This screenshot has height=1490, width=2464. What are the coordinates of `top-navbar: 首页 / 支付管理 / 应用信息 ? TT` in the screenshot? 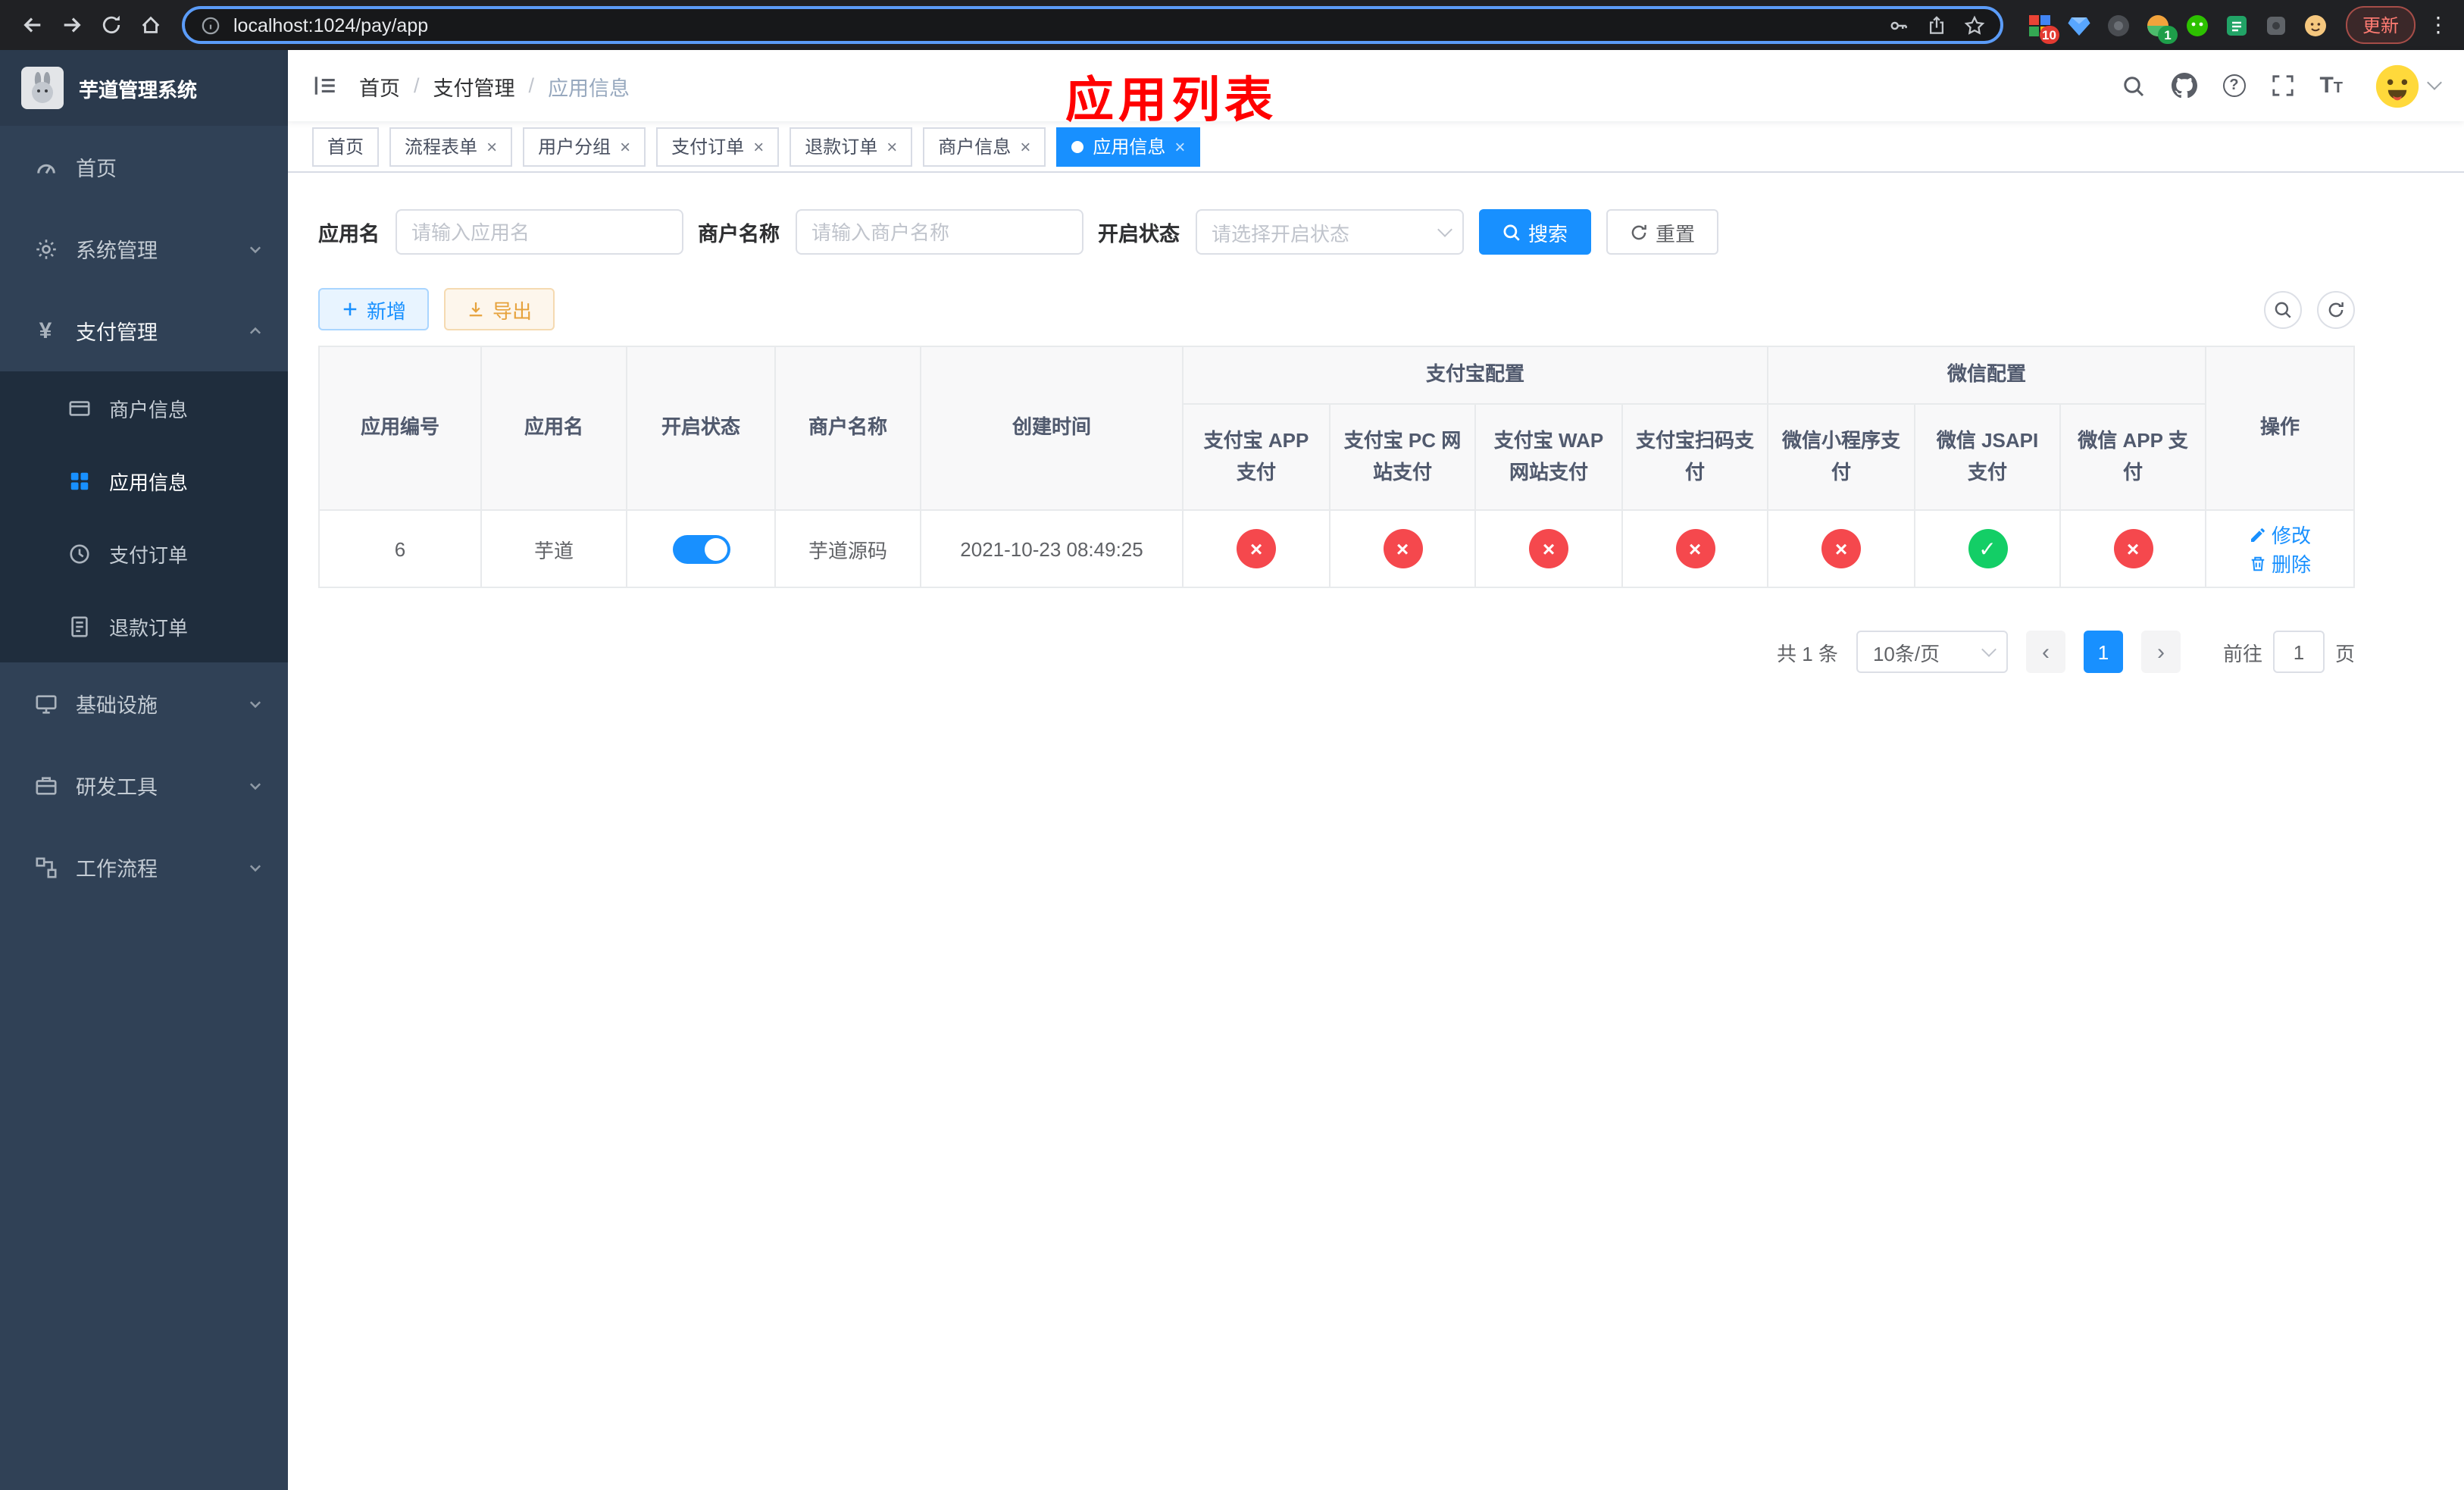 It's located at (1376, 86).